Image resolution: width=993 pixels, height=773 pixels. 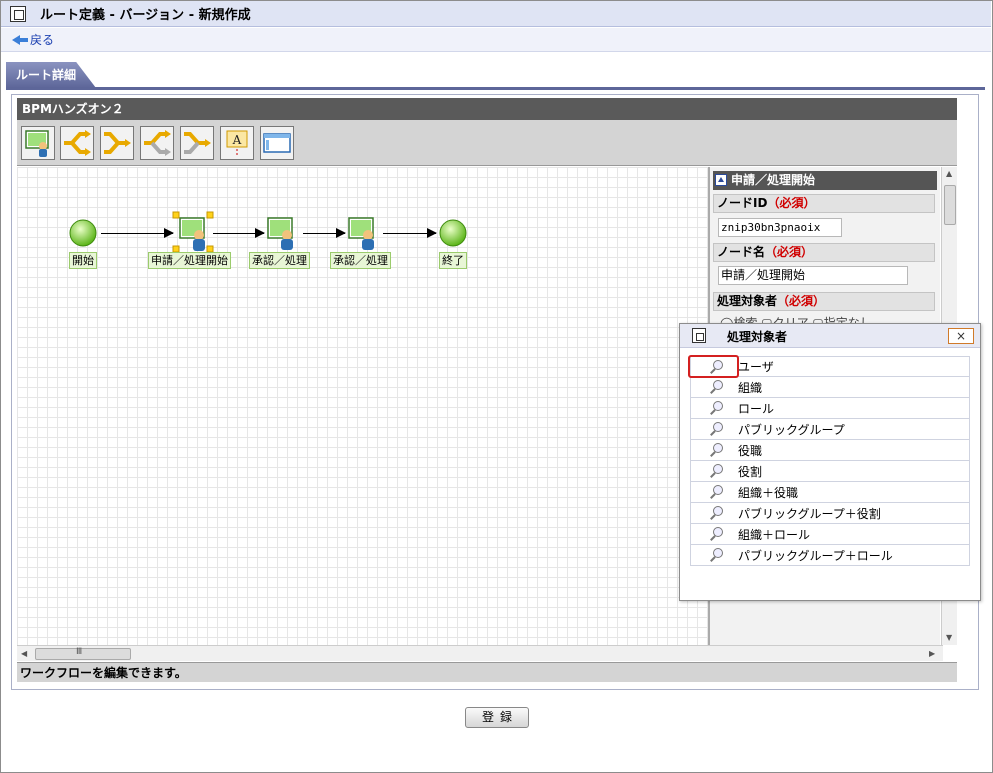 I want to click on split-icon, so click(x=157, y=143).